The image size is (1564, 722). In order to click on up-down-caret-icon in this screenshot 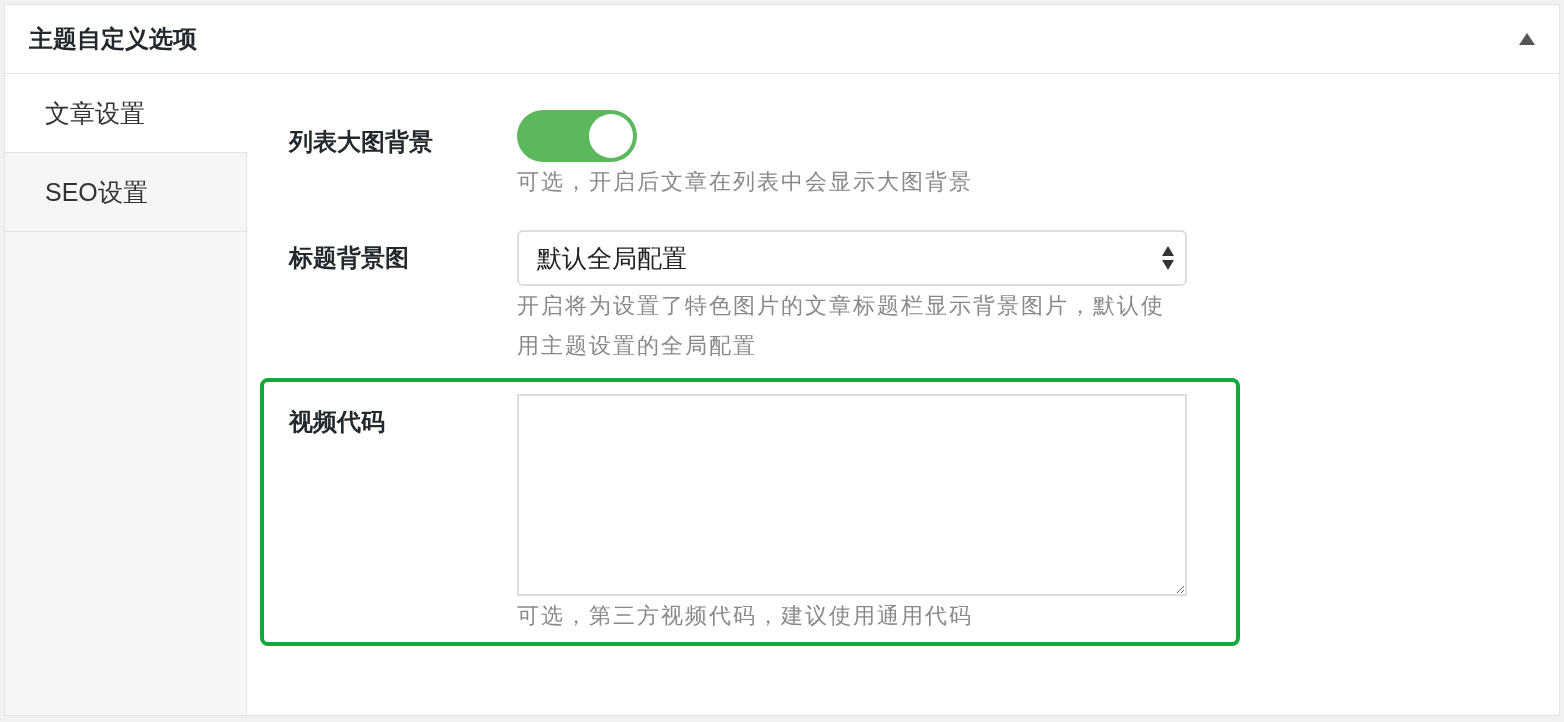, I will do `click(1168, 258)`.